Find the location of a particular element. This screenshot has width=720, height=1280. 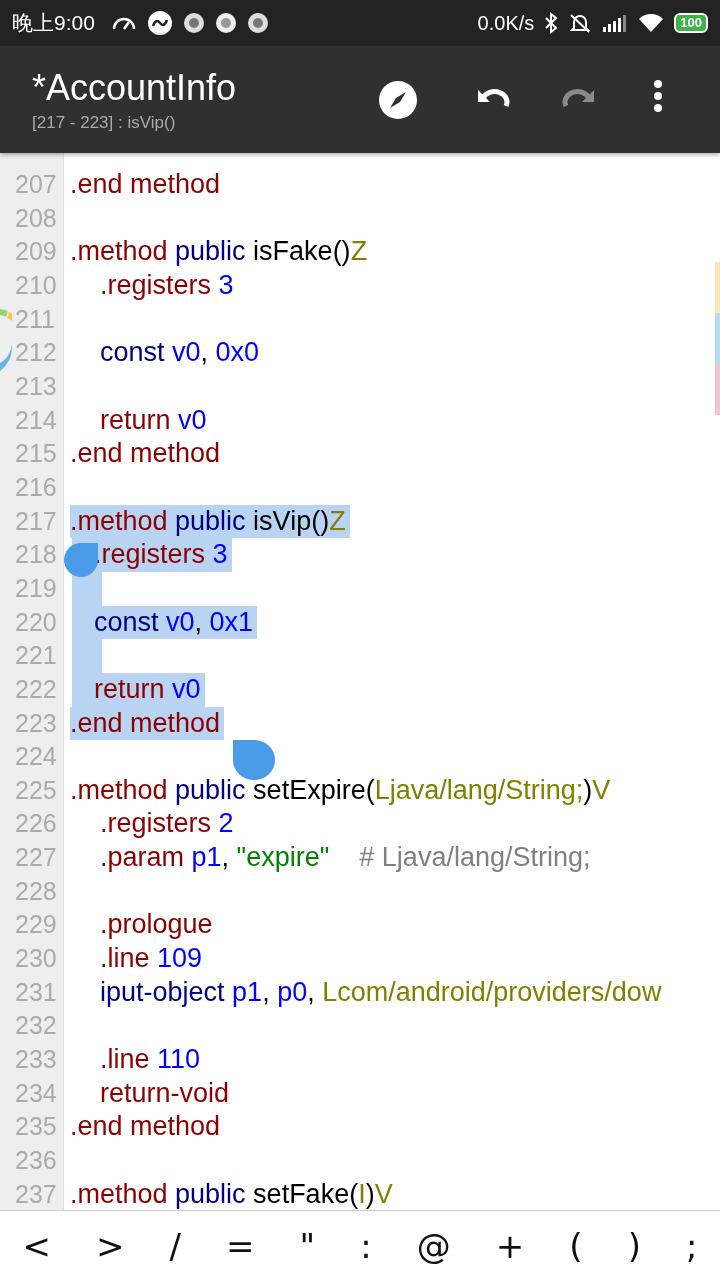

selection-range: [217 - 223] : isVip() is located at coordinates (104, 122).